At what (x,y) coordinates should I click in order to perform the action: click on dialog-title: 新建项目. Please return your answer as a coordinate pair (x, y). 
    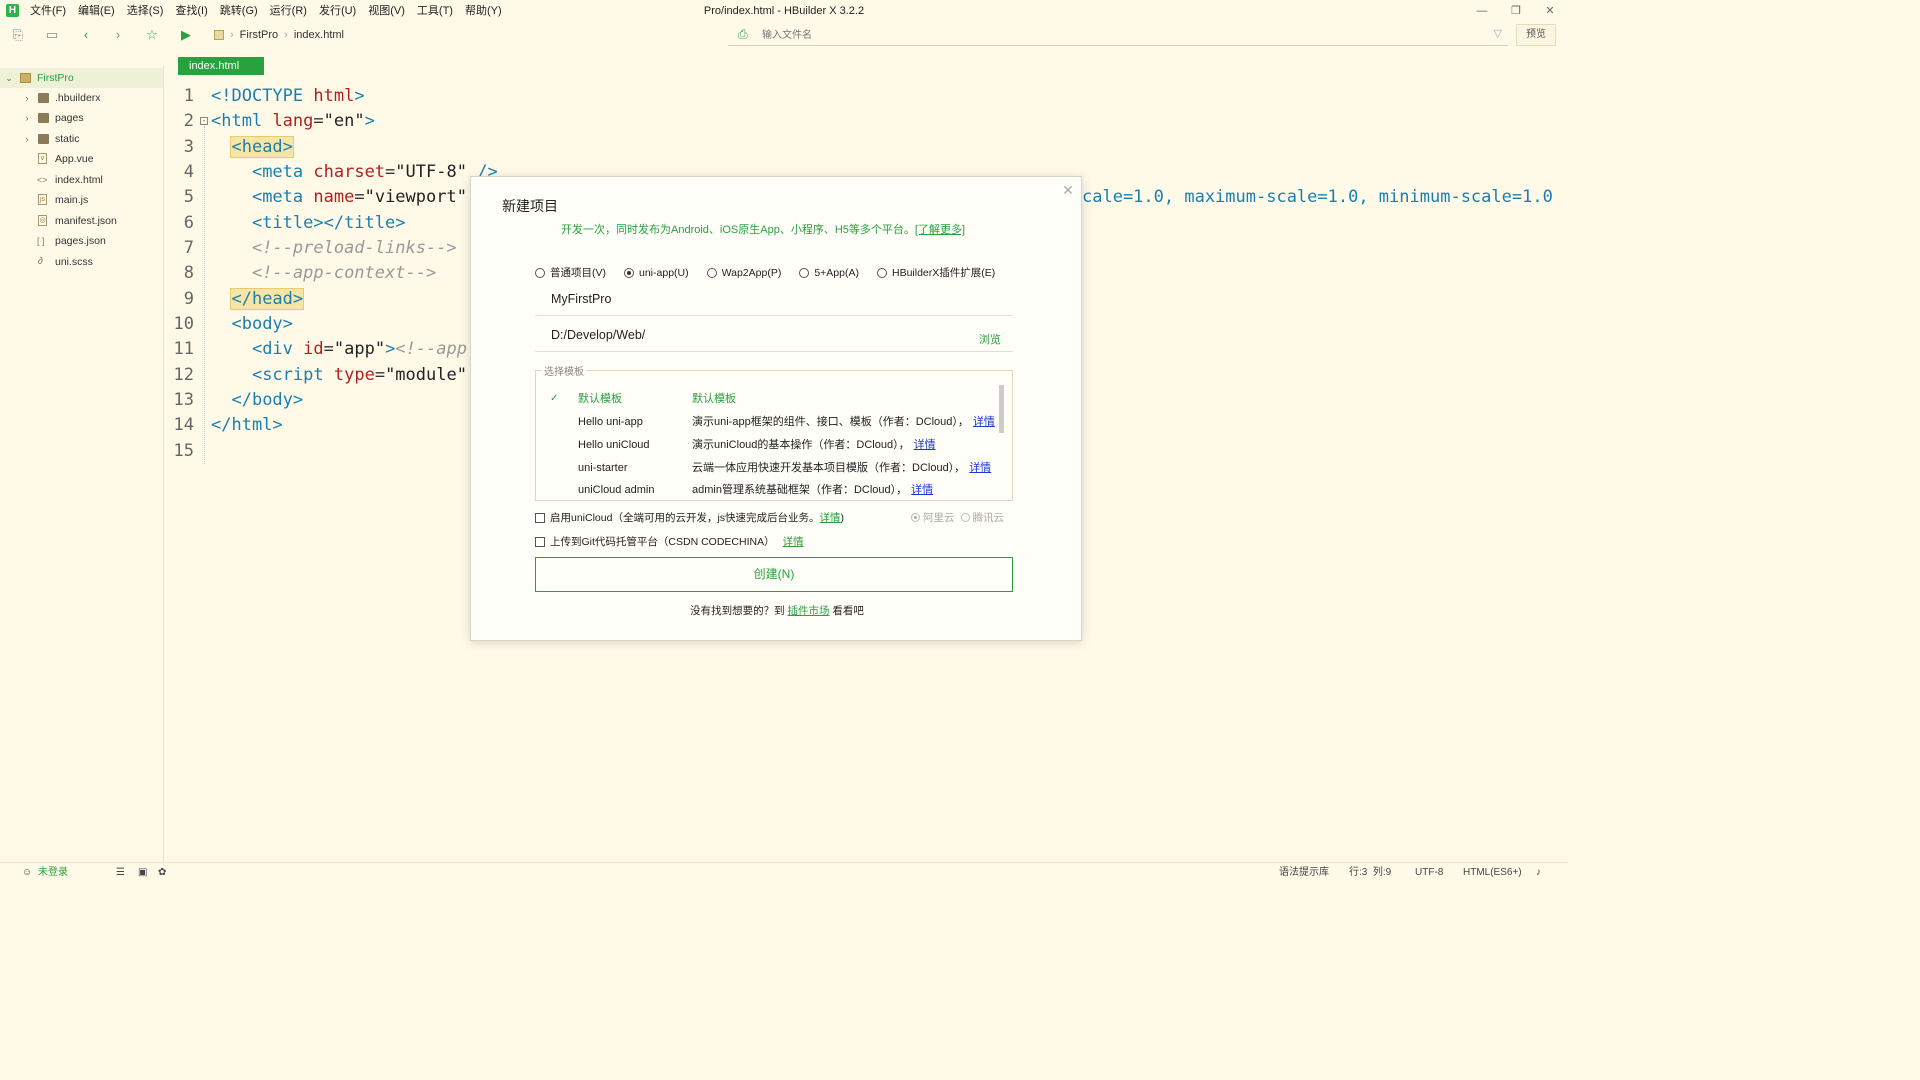
    Looking at the image, I should click on (530, 206).